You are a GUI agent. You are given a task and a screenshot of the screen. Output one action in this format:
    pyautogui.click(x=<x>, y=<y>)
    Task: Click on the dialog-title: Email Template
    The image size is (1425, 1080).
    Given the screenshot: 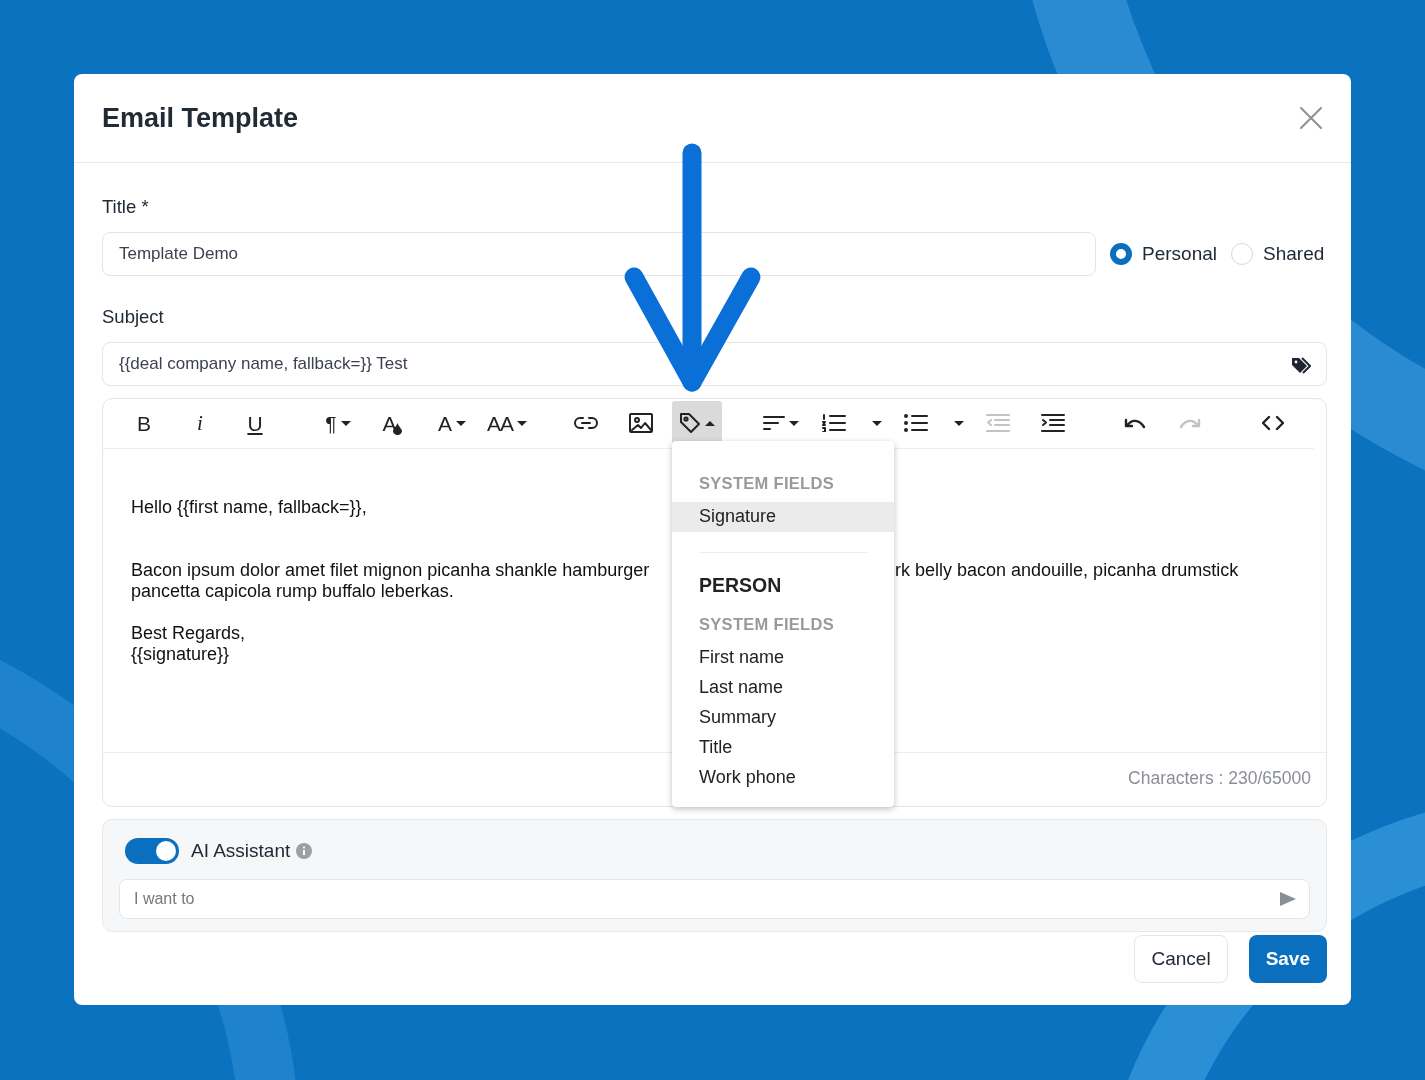 What is the action you would take?
    pyautogui.click(x=200, y=118)
    